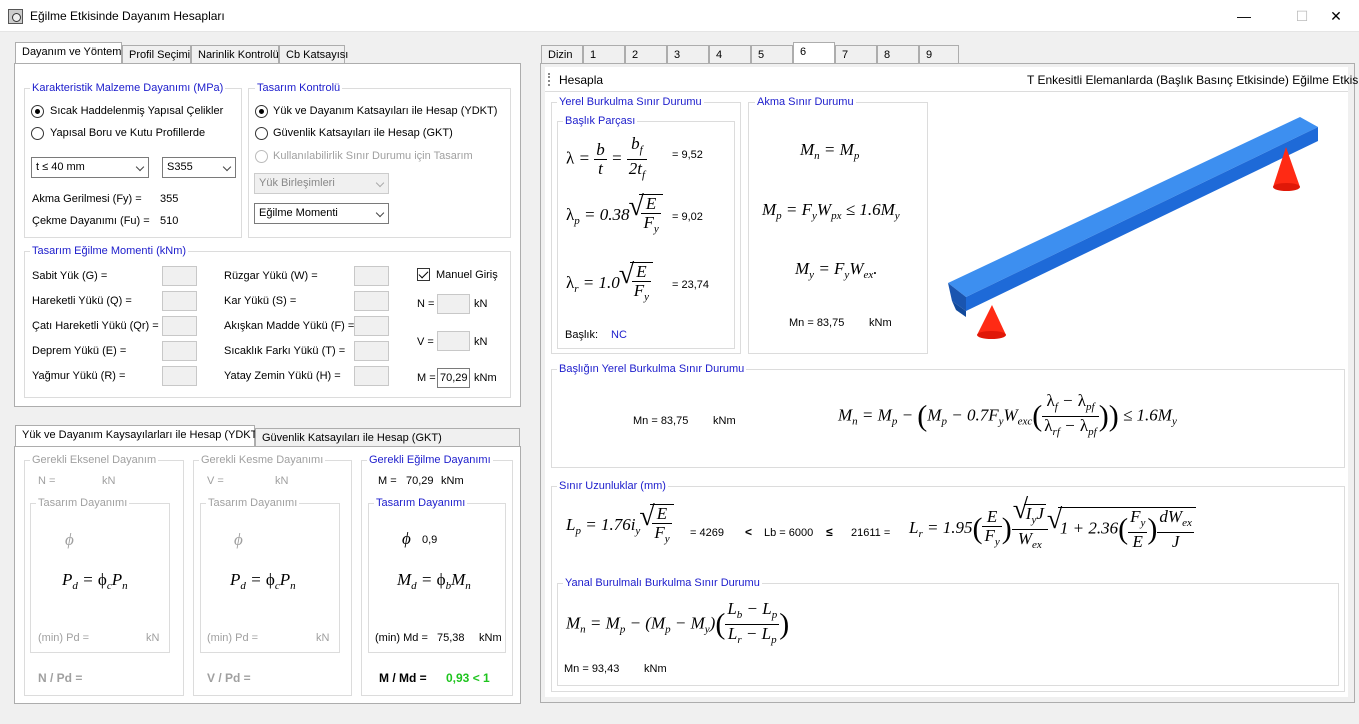 The image size is (1359, 724). Describe the element at coordinates (451, 638) in the screenshot. I see `bending-md-value: 75,38` at that location.